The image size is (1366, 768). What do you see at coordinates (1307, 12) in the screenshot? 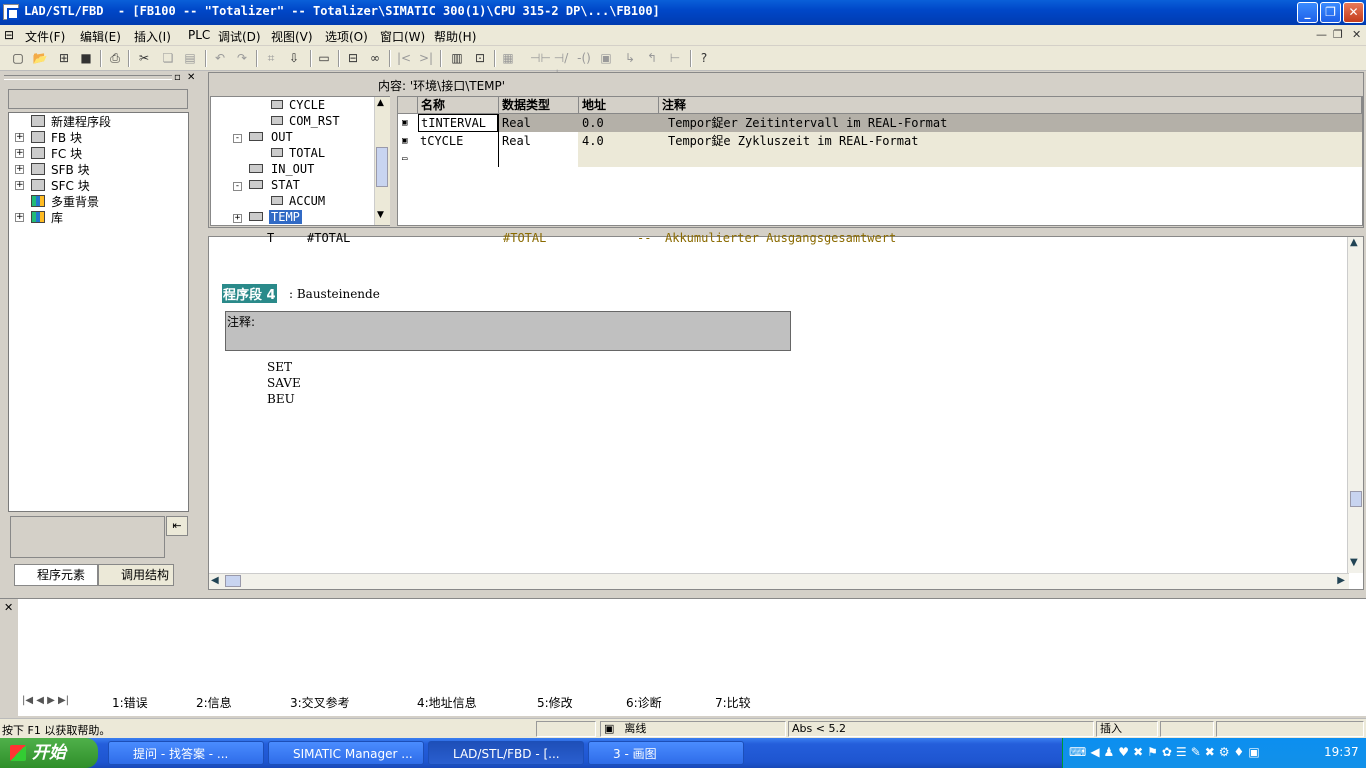
I see `minimize-button: _` at bounding box center [1307, 12].